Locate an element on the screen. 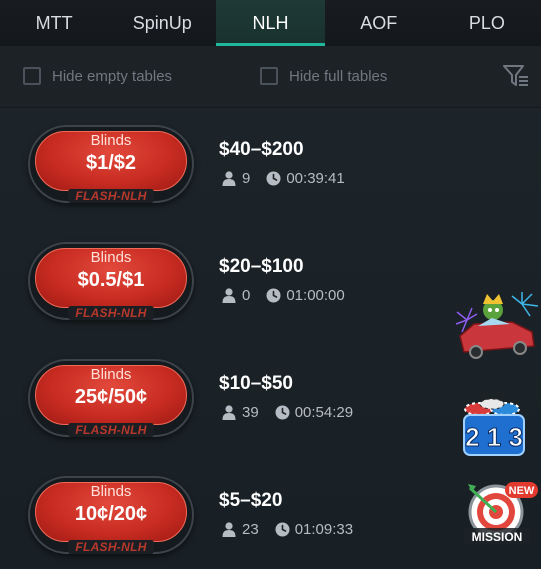  blinds-badge: Blinds 10¢/20¢ FLASH-NLH is located at coordinates (111, 515).